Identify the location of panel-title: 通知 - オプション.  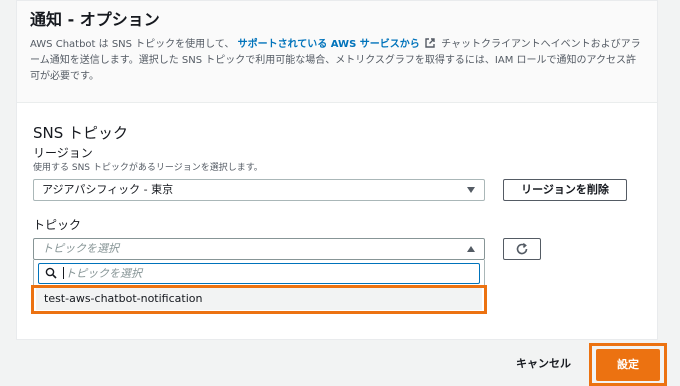
(95, 19).